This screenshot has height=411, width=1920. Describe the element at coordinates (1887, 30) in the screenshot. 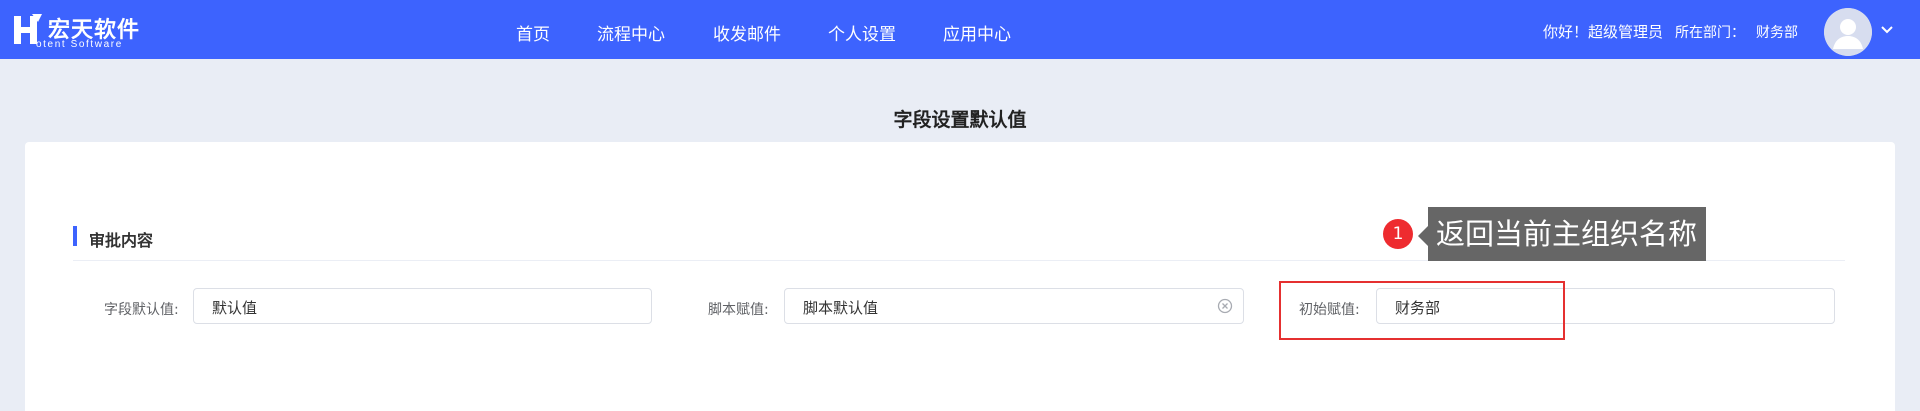

I see `chevron-down-icon` at that location.